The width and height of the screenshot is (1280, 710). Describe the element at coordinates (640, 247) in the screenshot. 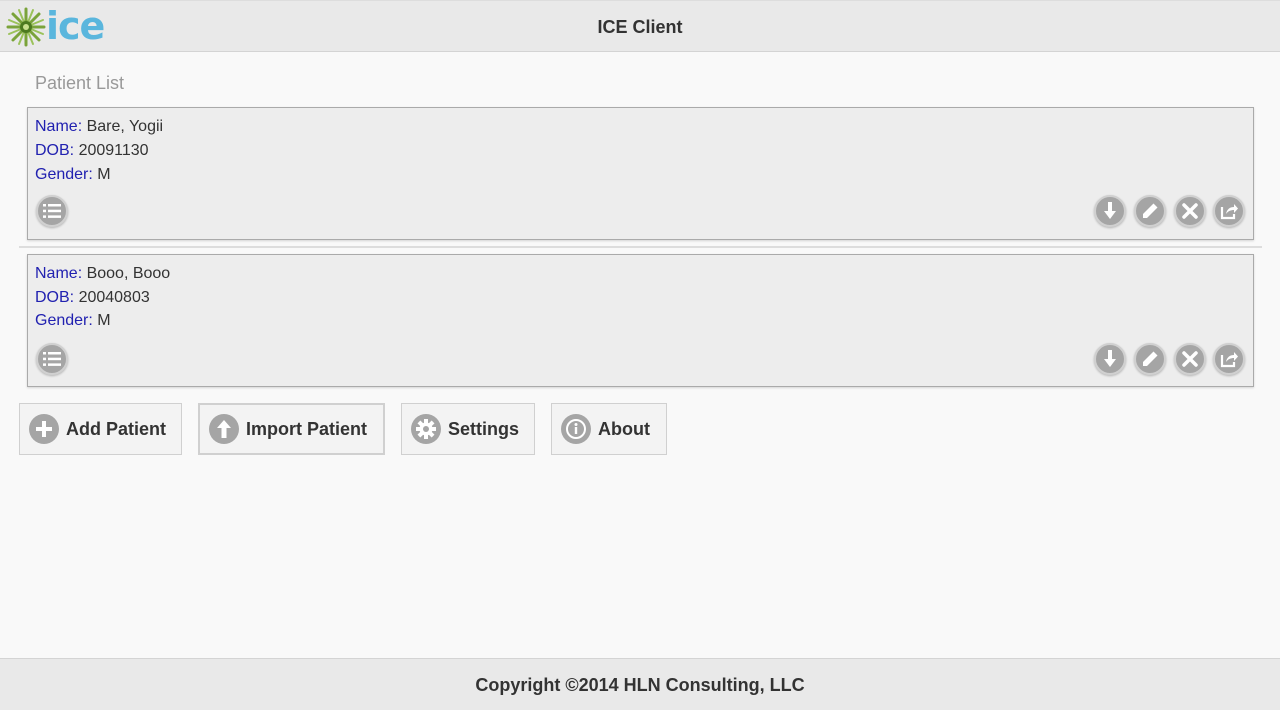

I see `list-divider` at that location.